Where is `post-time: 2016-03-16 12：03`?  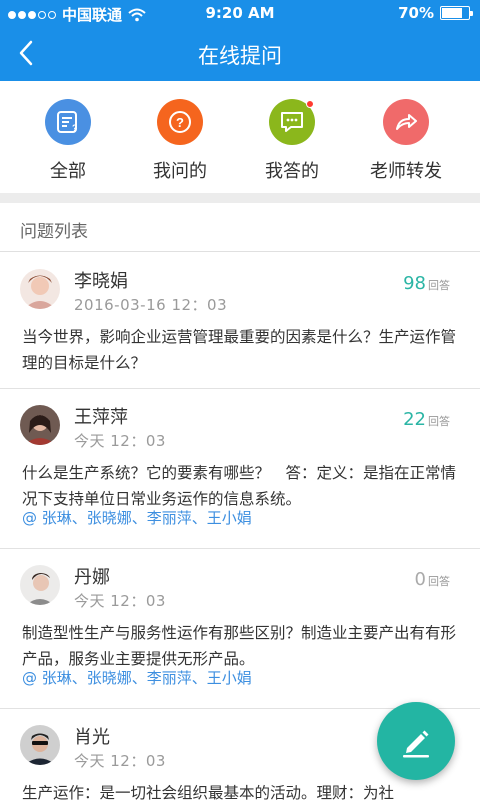
post-time: 2016-03-16 12：03 is located at coordinates (151, 305).